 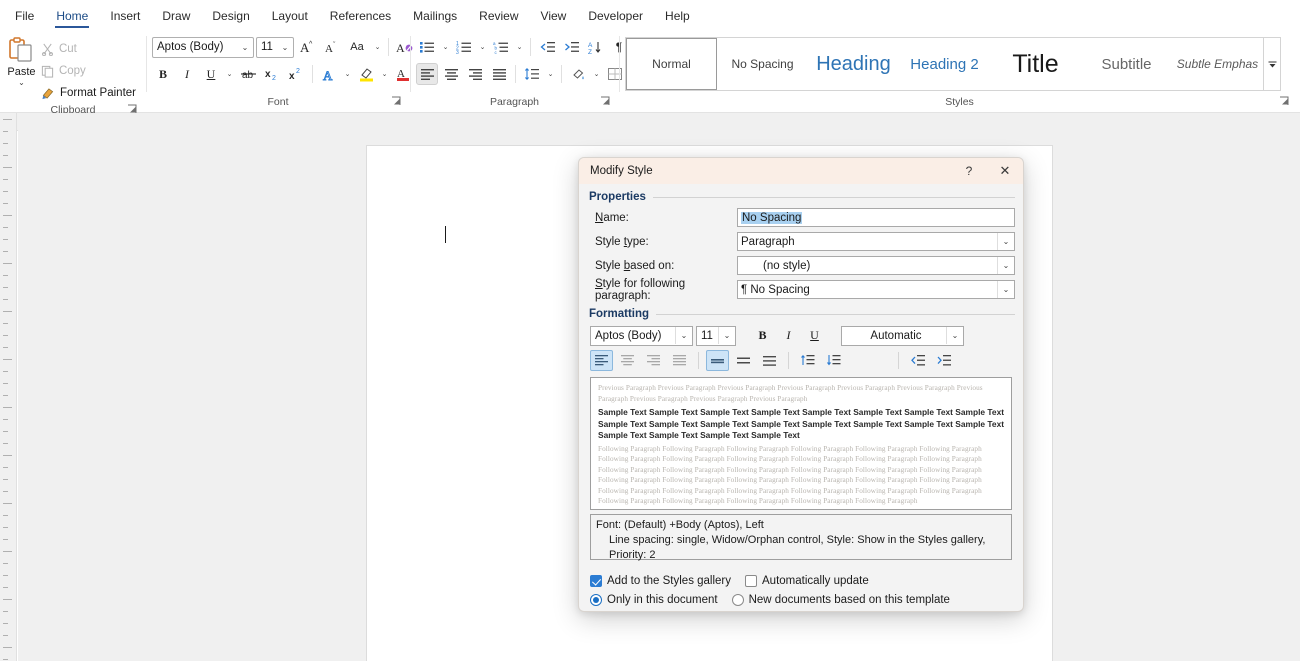 I want to click on sort-icon: AZ, so click(x=595, y=47).